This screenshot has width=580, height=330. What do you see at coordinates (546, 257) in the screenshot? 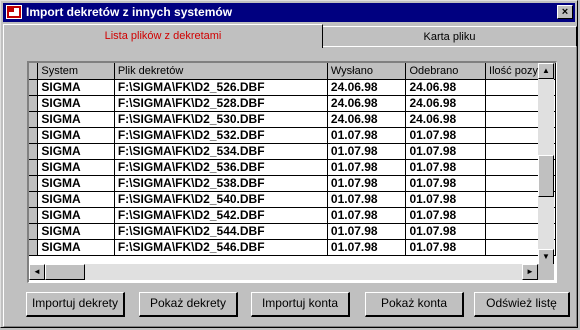
I see `scroll-down-button: ▼` at bounding box center [546, 257].